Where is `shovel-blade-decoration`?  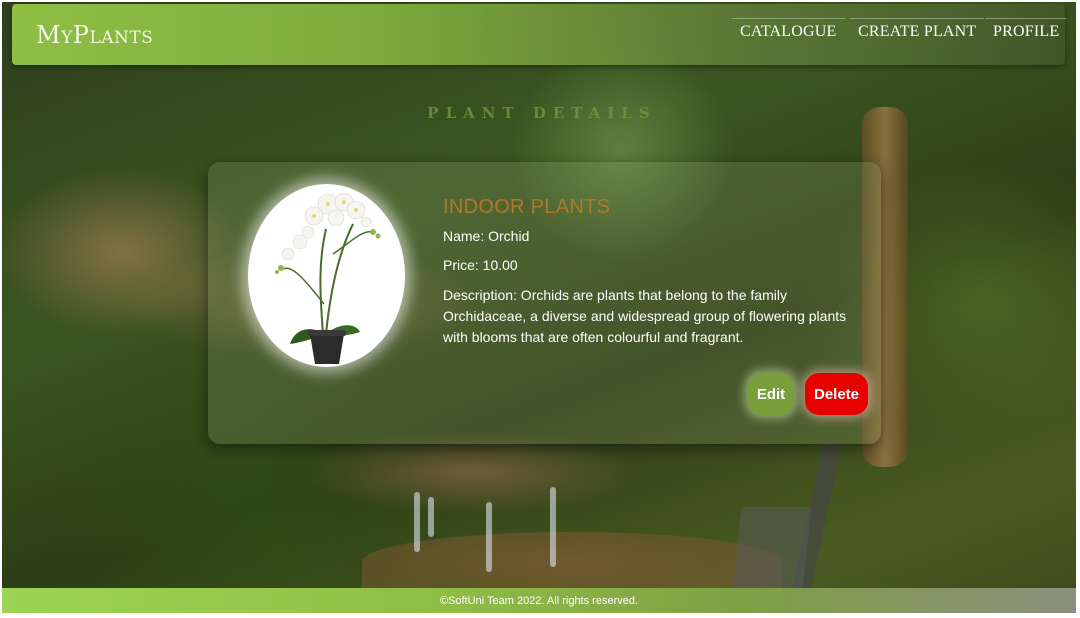
shovel-blade-decoration is located at coordinates (772, 548).